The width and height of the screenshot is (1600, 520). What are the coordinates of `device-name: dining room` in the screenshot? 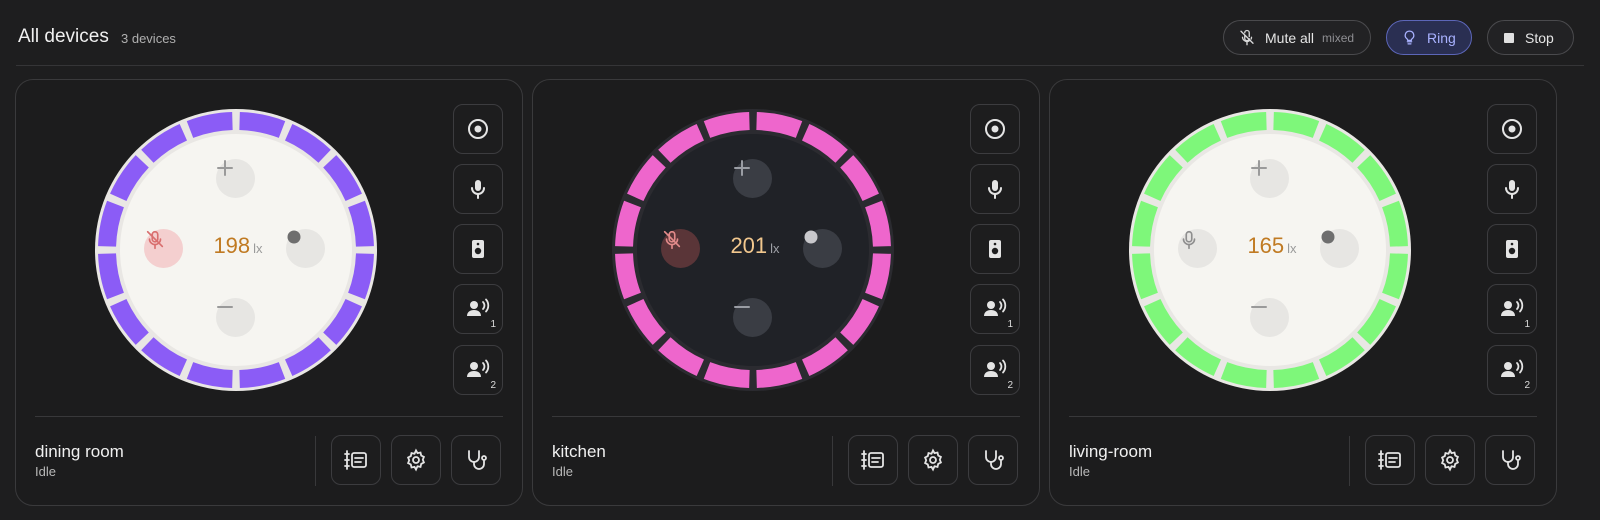 It's located at (79, 451).